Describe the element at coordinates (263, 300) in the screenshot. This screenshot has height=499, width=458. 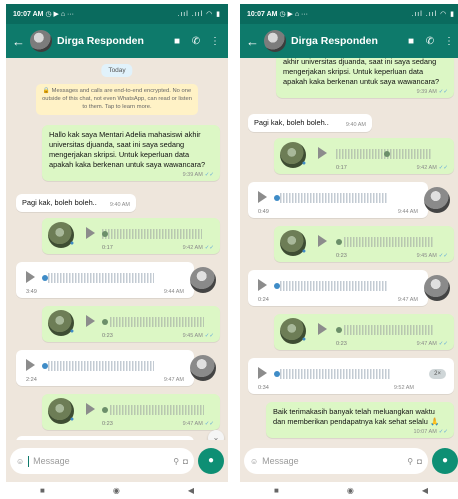
I see `voice-duration: 0:24` at that location.